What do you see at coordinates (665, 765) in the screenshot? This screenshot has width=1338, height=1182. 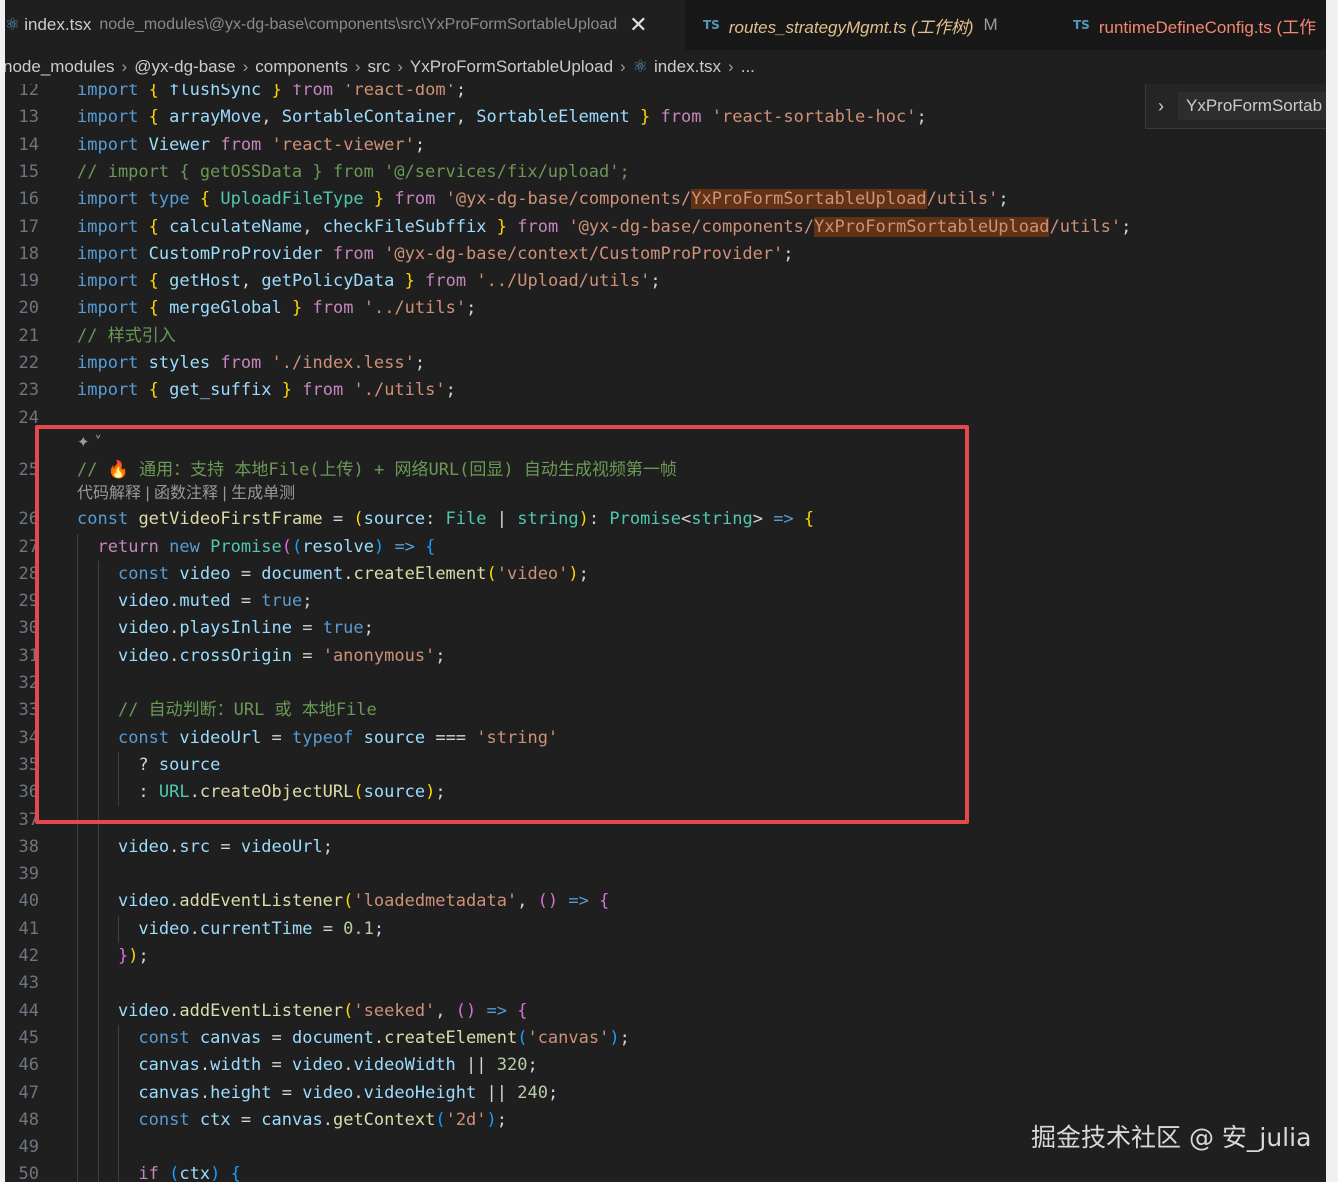 I see `code-line: 35 ? source` at bounding box center [665, 765].